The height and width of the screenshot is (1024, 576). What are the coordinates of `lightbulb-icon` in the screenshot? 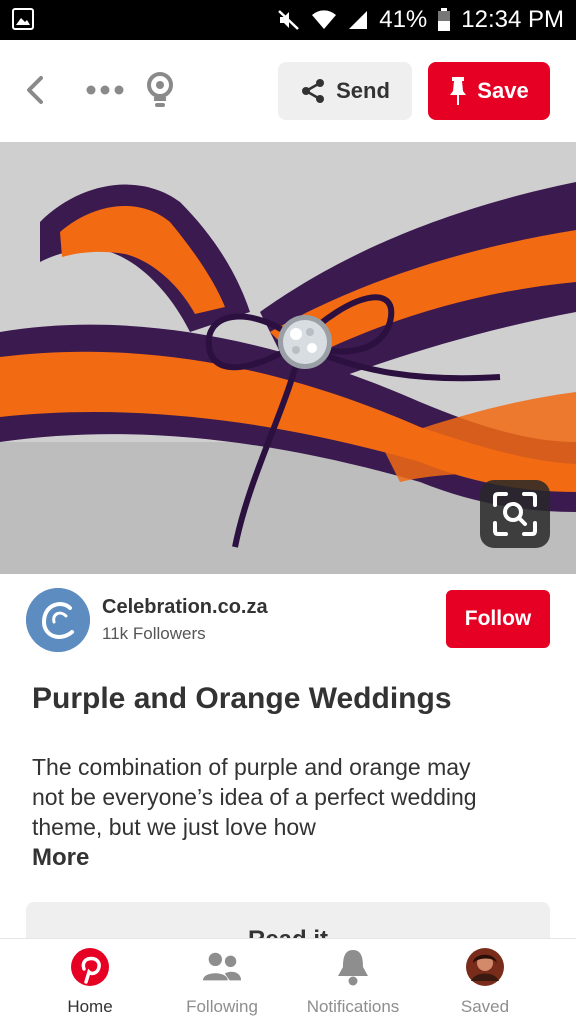 It's located at (160, 89).